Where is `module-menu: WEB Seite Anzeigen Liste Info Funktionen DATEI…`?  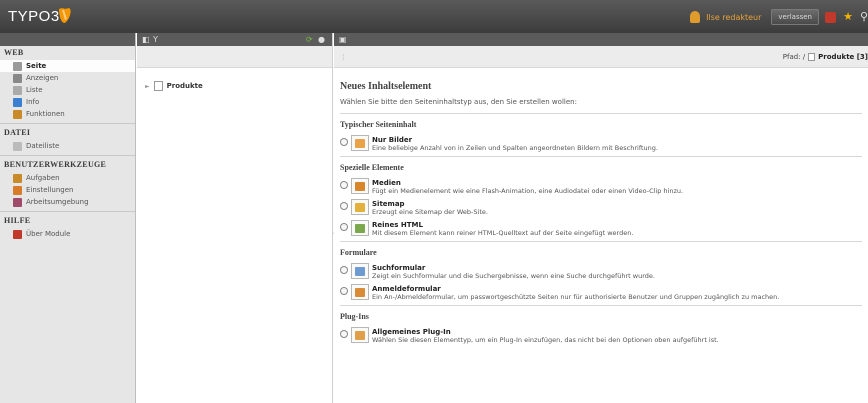 module-menu: WEB Seite Anzeigen Liste Info Funktionen DATEI… is located at coordinates (68, 218).